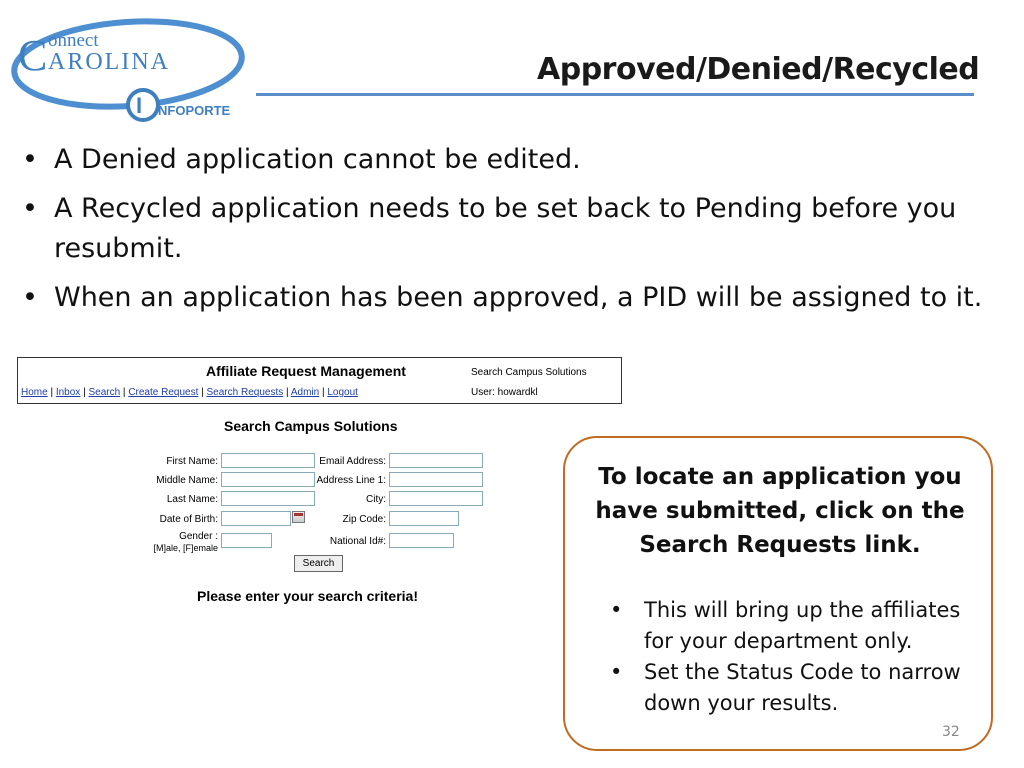 The width and height of the screenshot is (1024, 768). I want to click on app-heading: Affiliate Request Management, so click(306, 371).